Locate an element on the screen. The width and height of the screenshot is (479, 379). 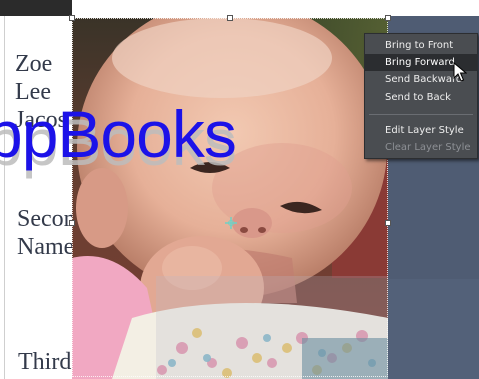
resize-handle-right is located at coordinates (388, 223).